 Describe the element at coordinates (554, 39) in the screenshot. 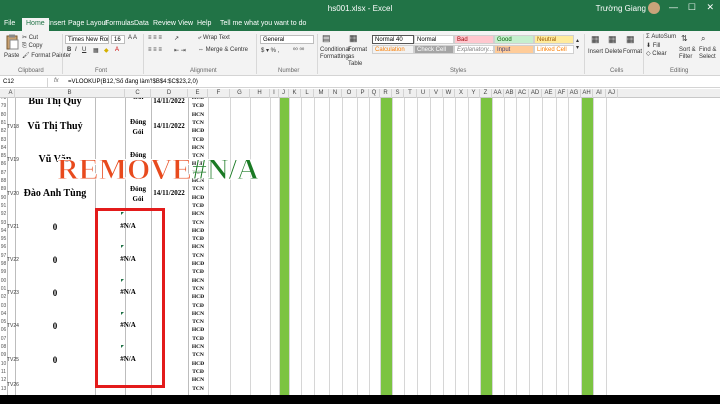

I see `style-neutral: Neutral` at that location.